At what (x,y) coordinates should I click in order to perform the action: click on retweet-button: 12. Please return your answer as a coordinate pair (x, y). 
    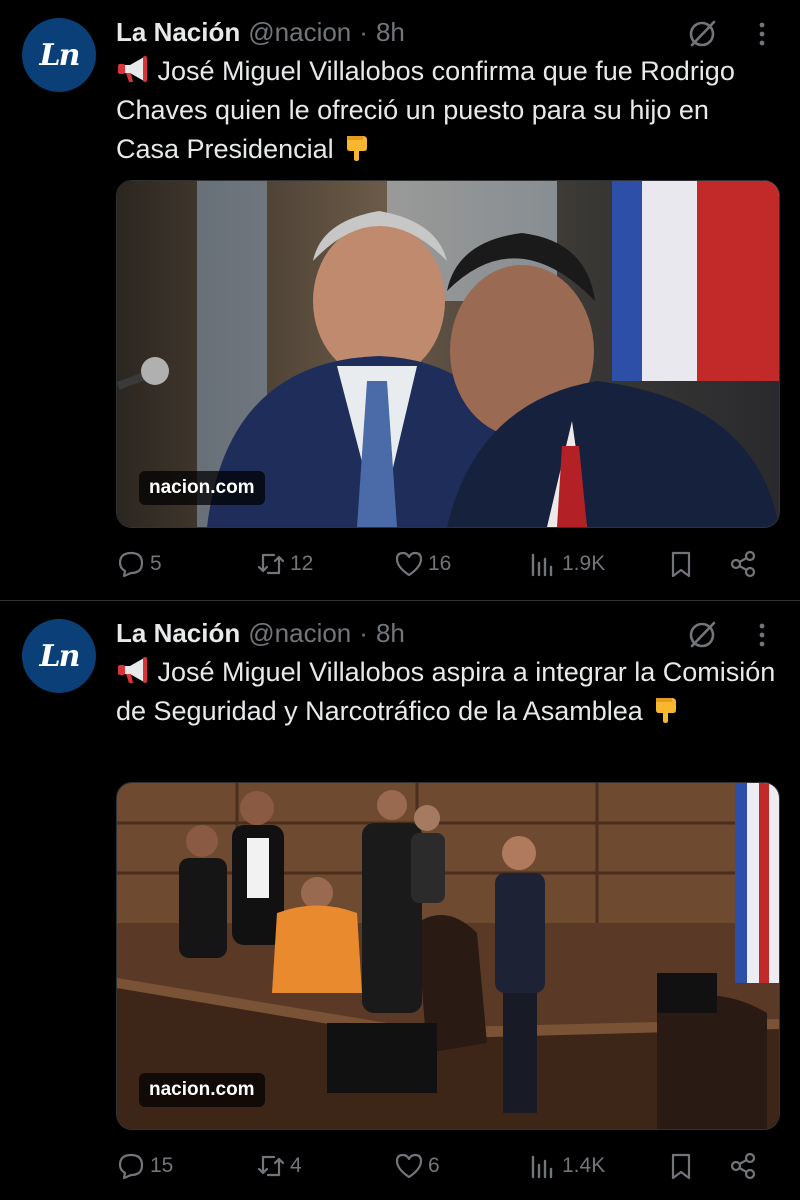
    Looking at the image, I should click on (284, 564).